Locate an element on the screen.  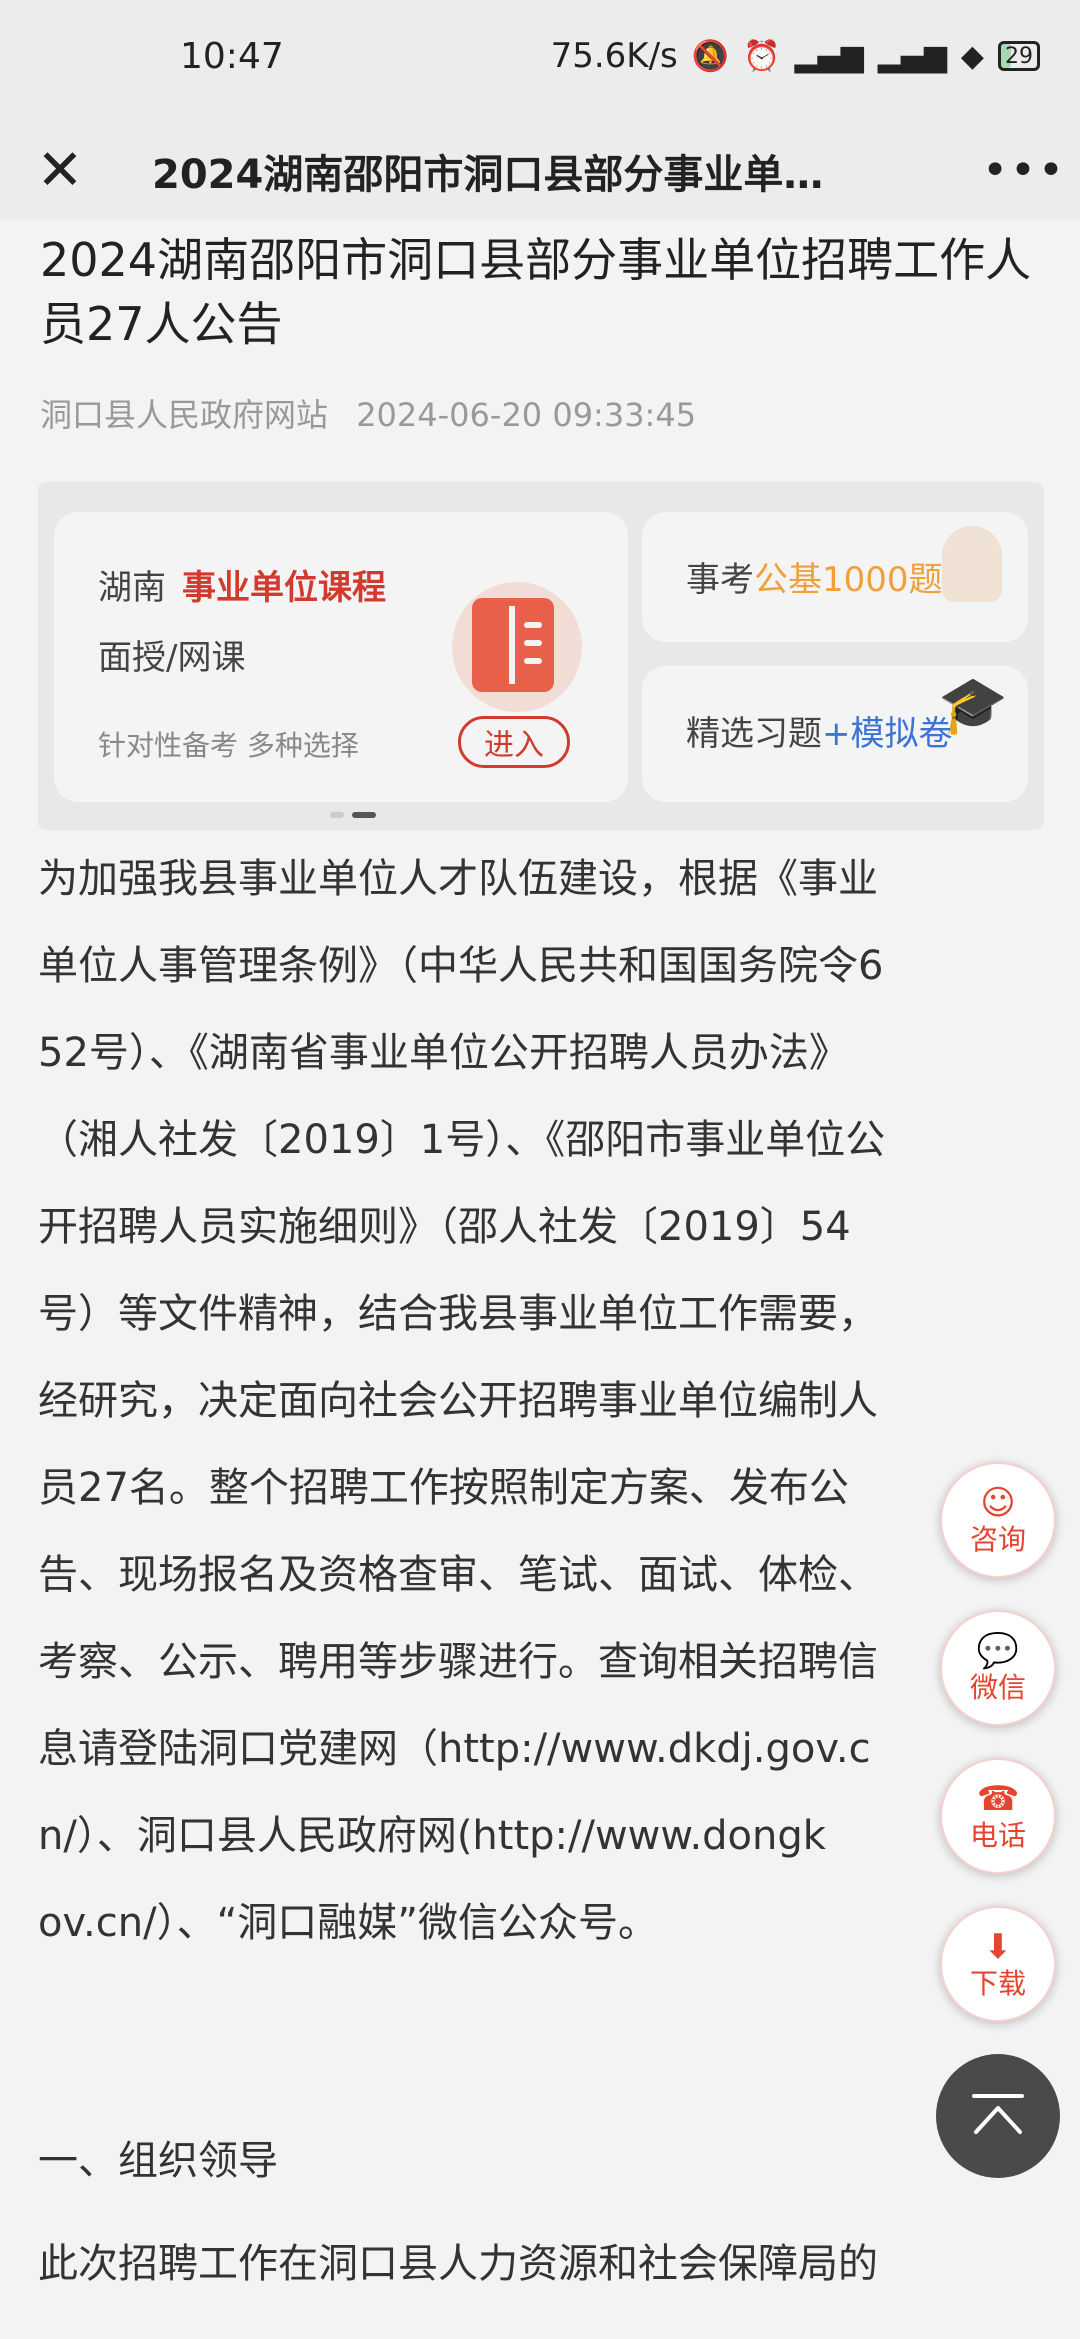
download-button: ⬇ 下载 is located at coordinates (998, 1964).